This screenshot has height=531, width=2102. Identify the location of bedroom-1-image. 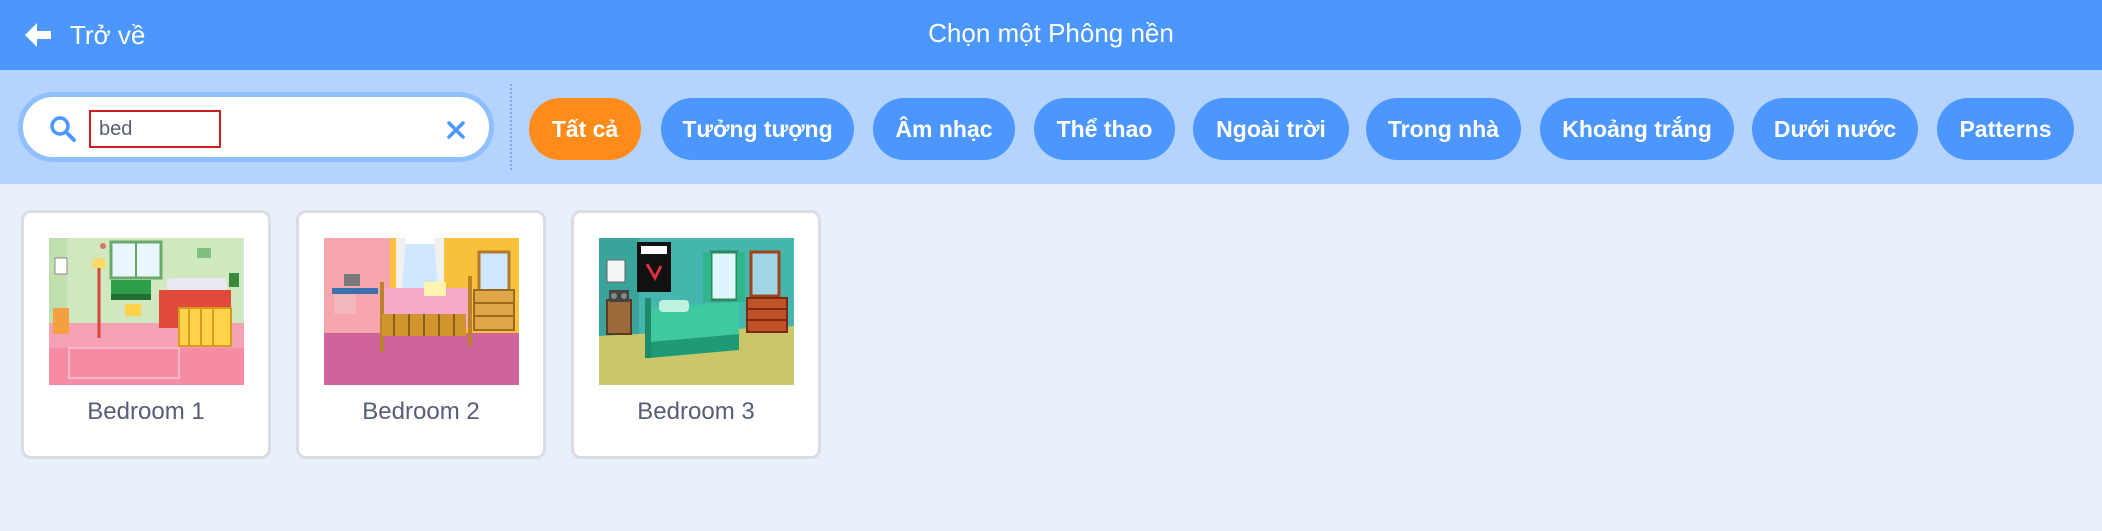
(146, 311).